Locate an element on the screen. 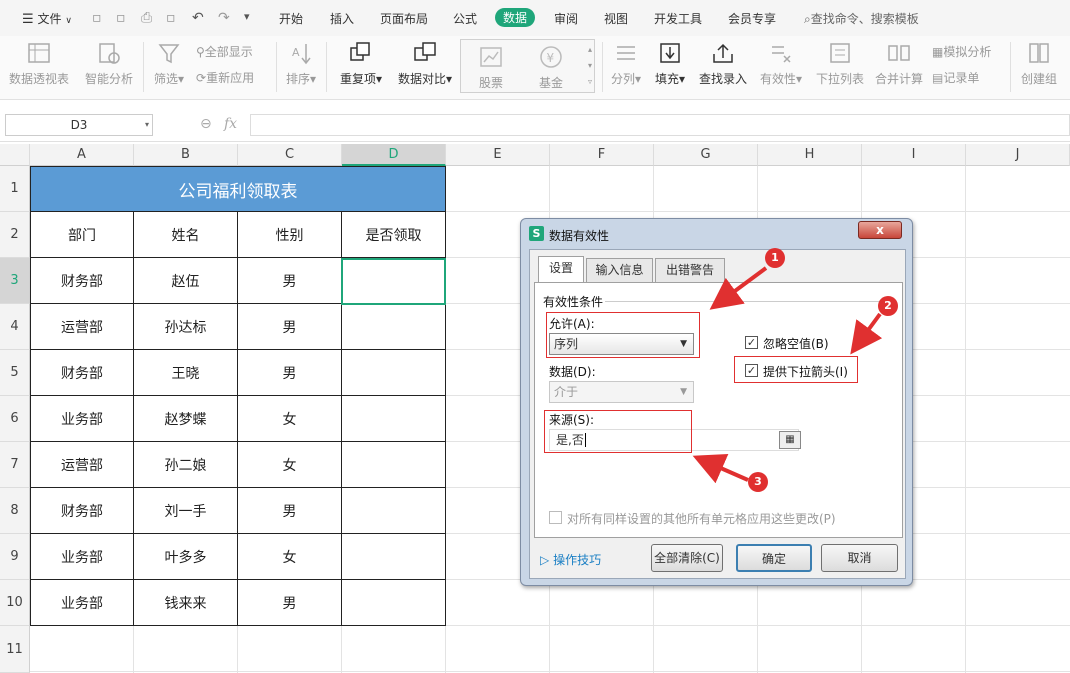 This screenshot has width=1070, height=673. annotation-badge-3: 3 is located at coordinates (758, 482).